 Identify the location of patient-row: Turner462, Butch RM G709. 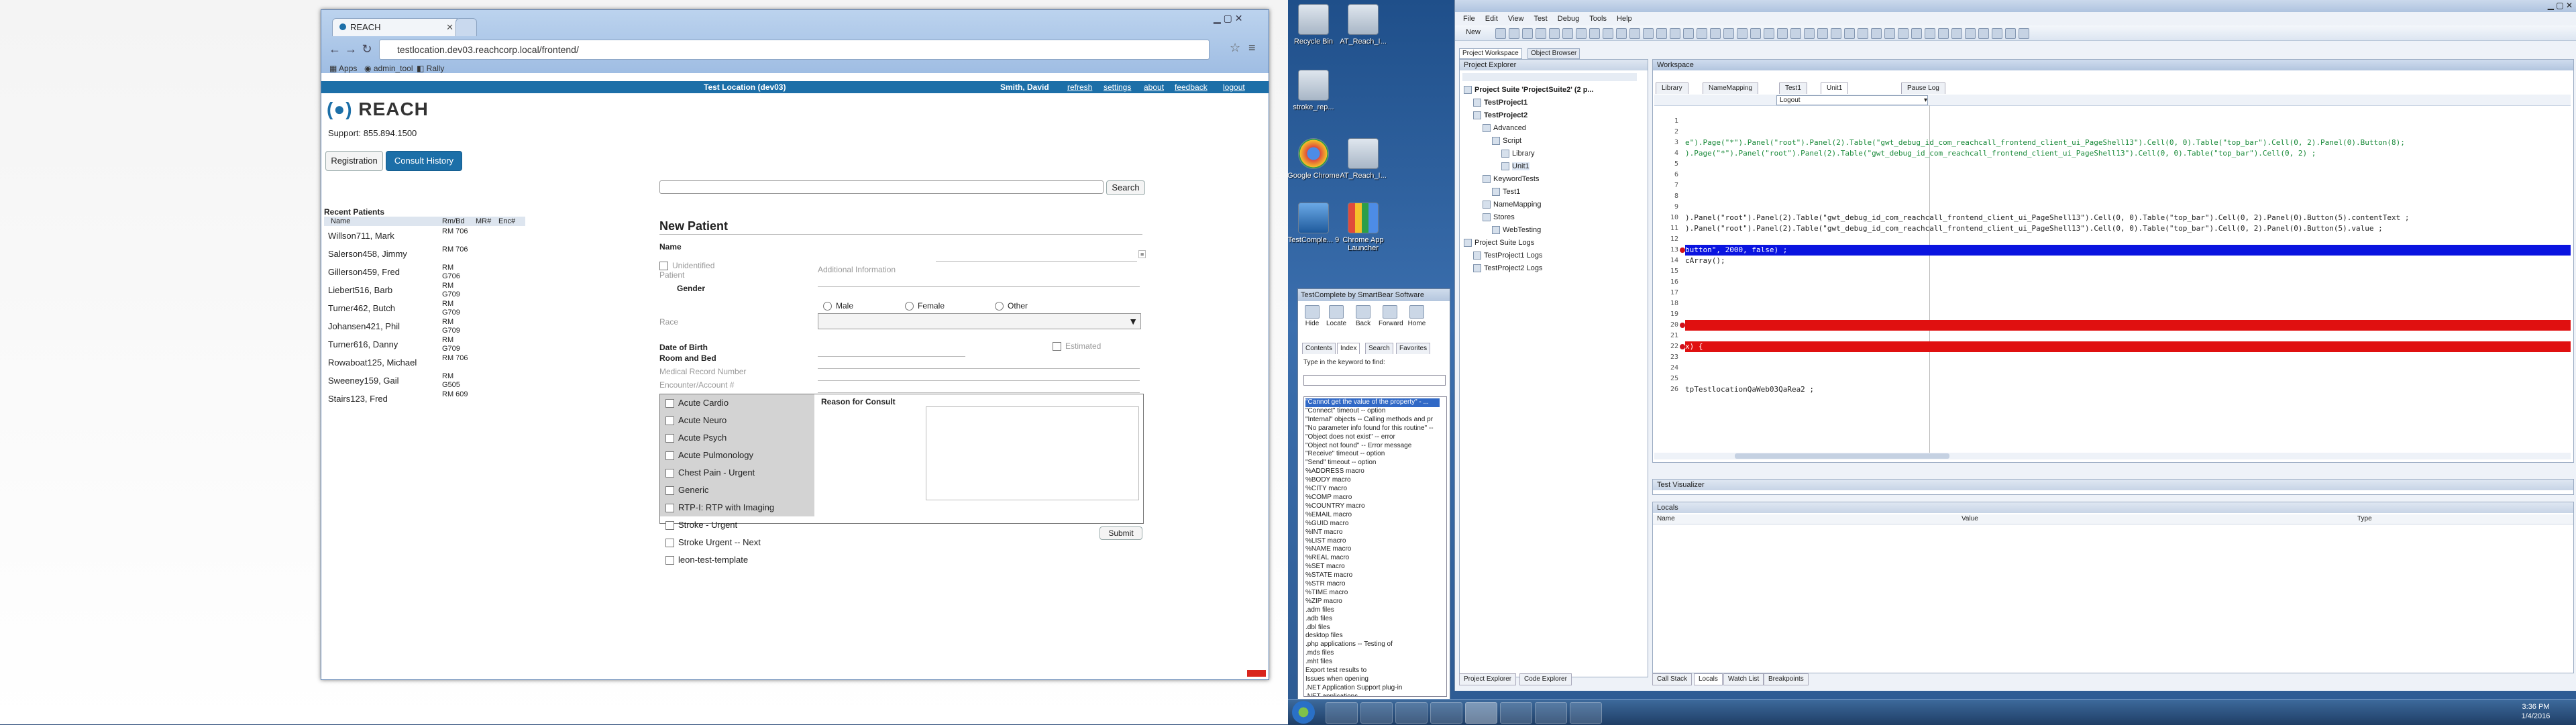
(425, 308).